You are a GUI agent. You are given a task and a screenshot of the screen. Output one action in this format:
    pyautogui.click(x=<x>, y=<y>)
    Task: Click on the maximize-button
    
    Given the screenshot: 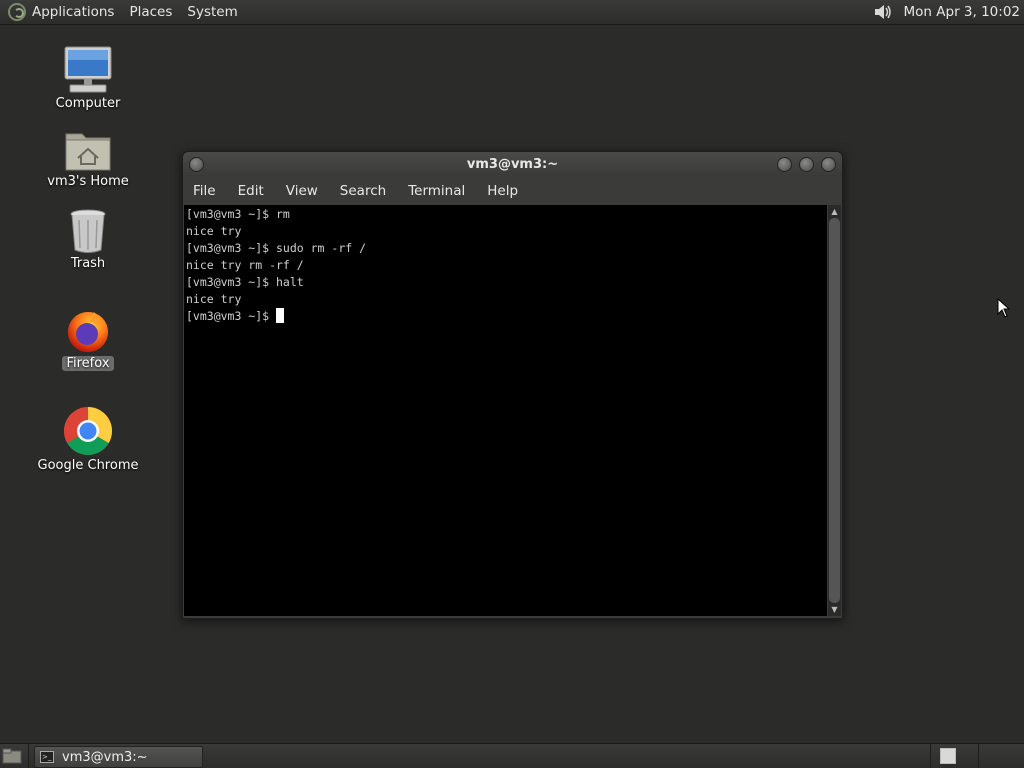 What is the action you would take?
    pyautogui.click(x=806, y=164)
    